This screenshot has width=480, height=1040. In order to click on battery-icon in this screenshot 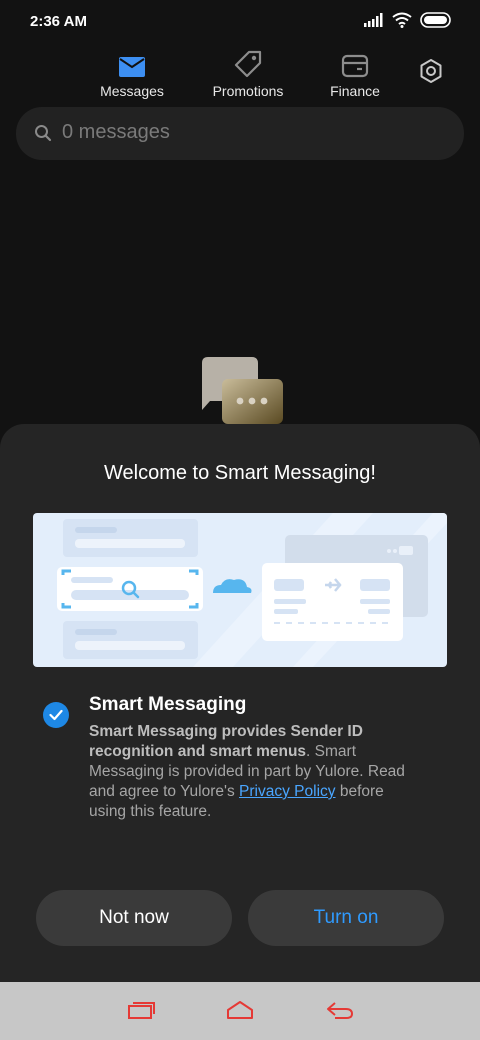, I will do `click(435, 20)`.